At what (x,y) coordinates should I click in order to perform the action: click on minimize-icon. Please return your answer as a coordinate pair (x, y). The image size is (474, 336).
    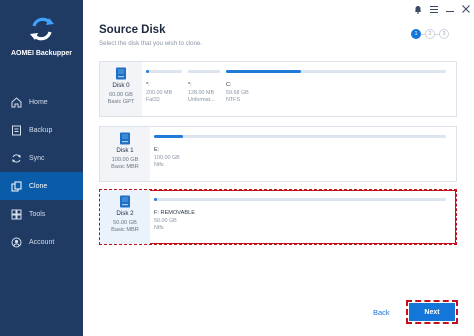
    Looking at the image, I should click on (450, 9).